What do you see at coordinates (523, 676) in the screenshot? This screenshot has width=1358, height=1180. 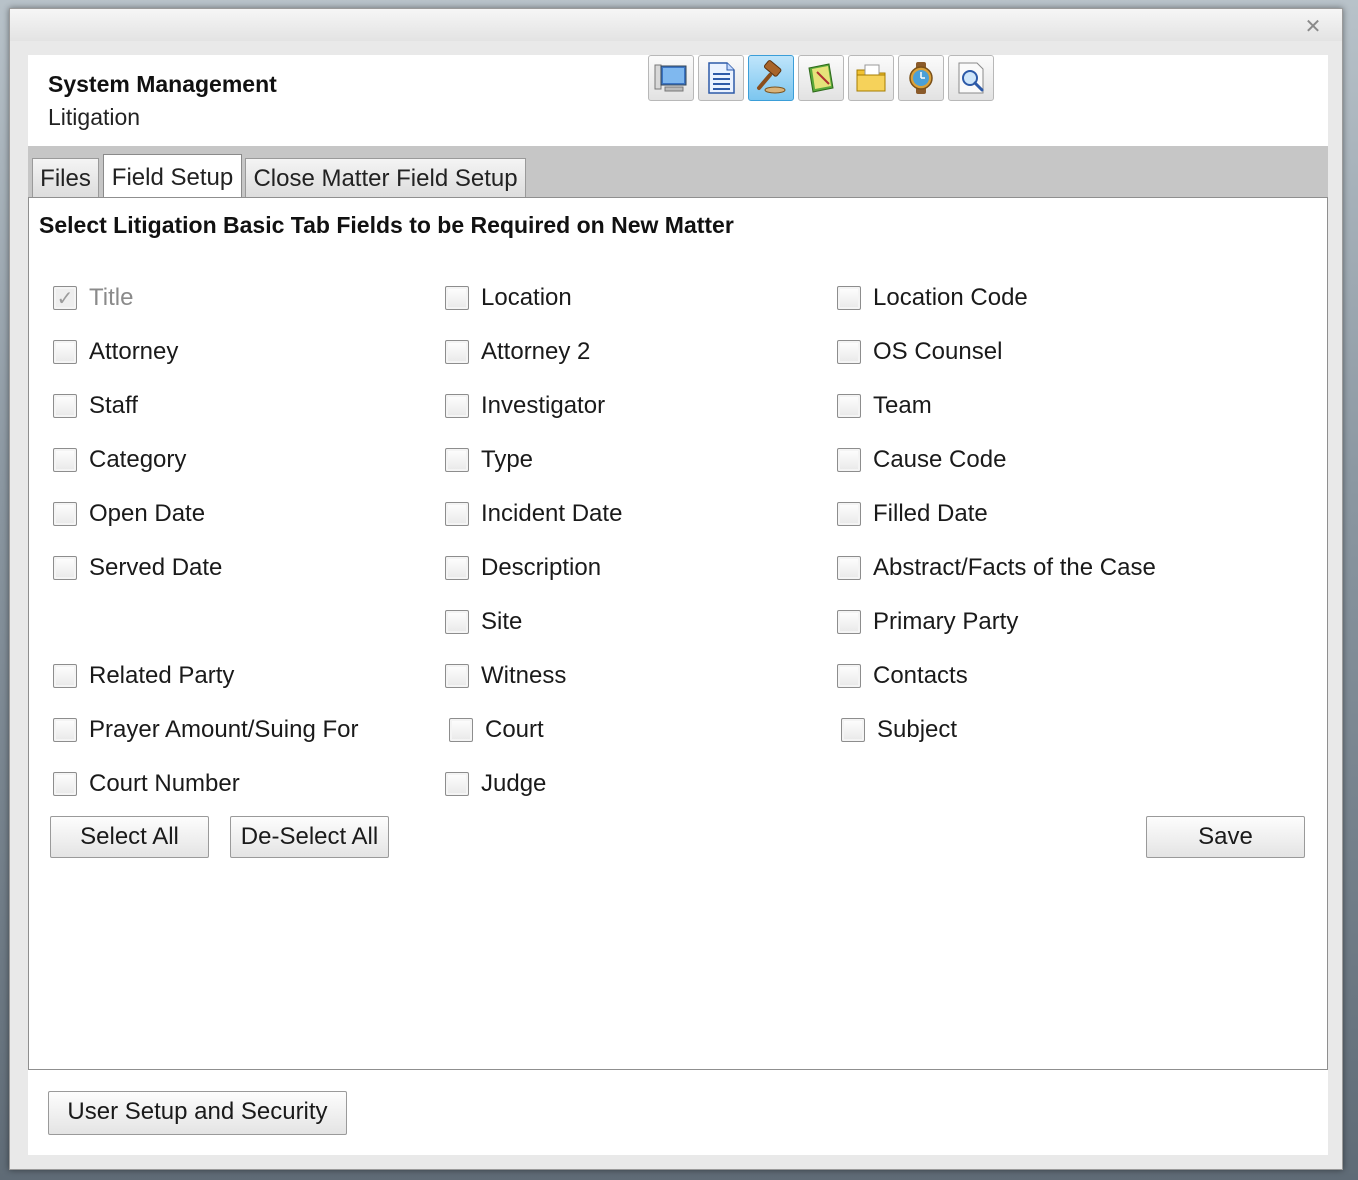 I see `checkbox-label: Witness` at bounding box center [523, 676].